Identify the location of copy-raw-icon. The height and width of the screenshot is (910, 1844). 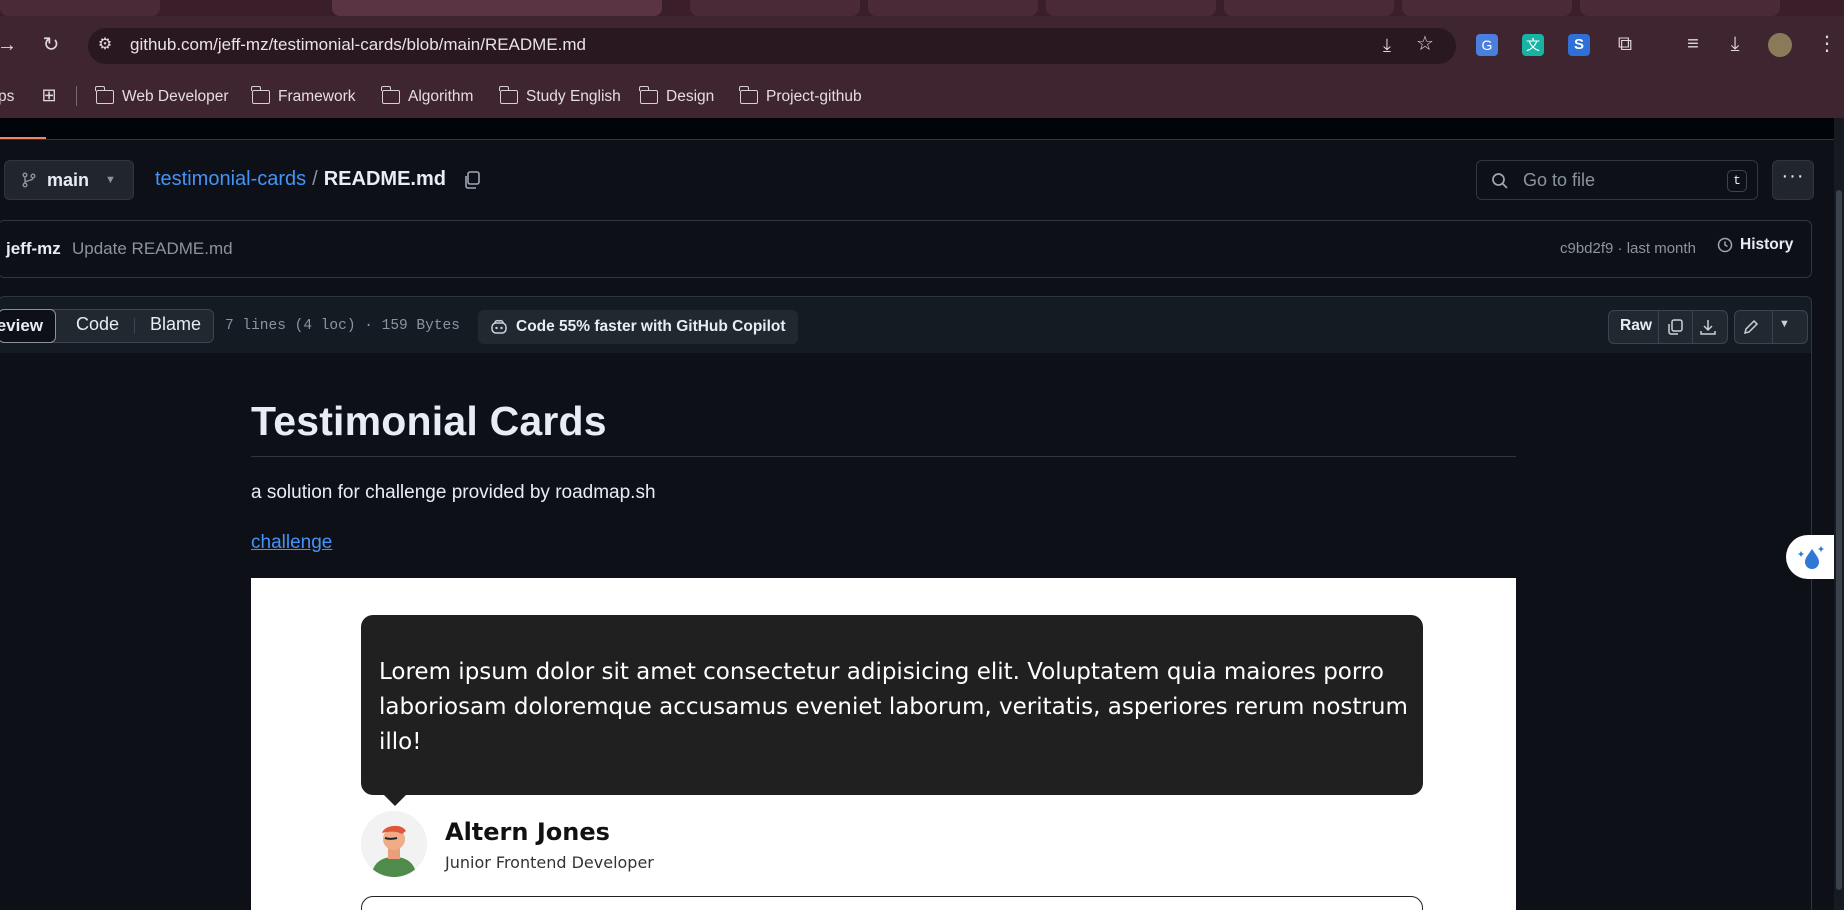
(1675, 327).